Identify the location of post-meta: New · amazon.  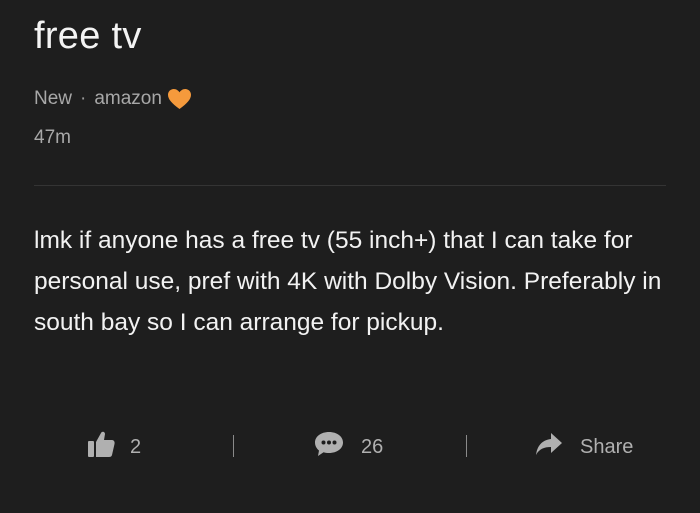
(113, 99).